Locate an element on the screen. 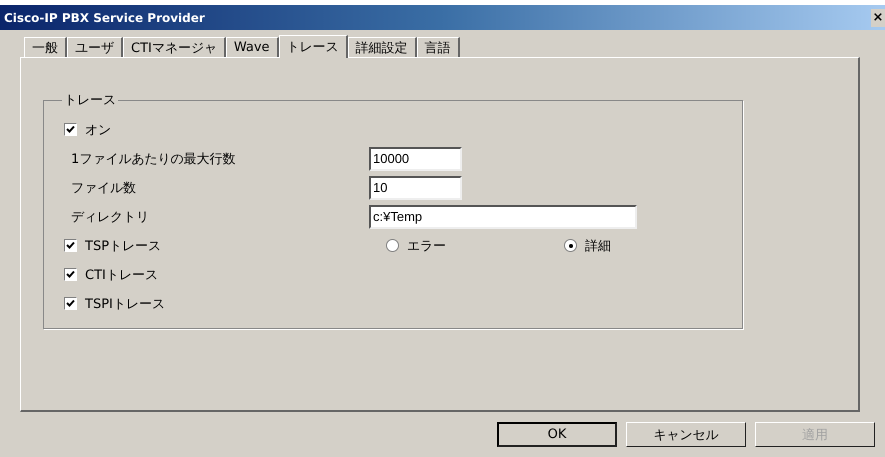 The image size is (885, 457). tab: トレース is located at coordinates (313, 46).